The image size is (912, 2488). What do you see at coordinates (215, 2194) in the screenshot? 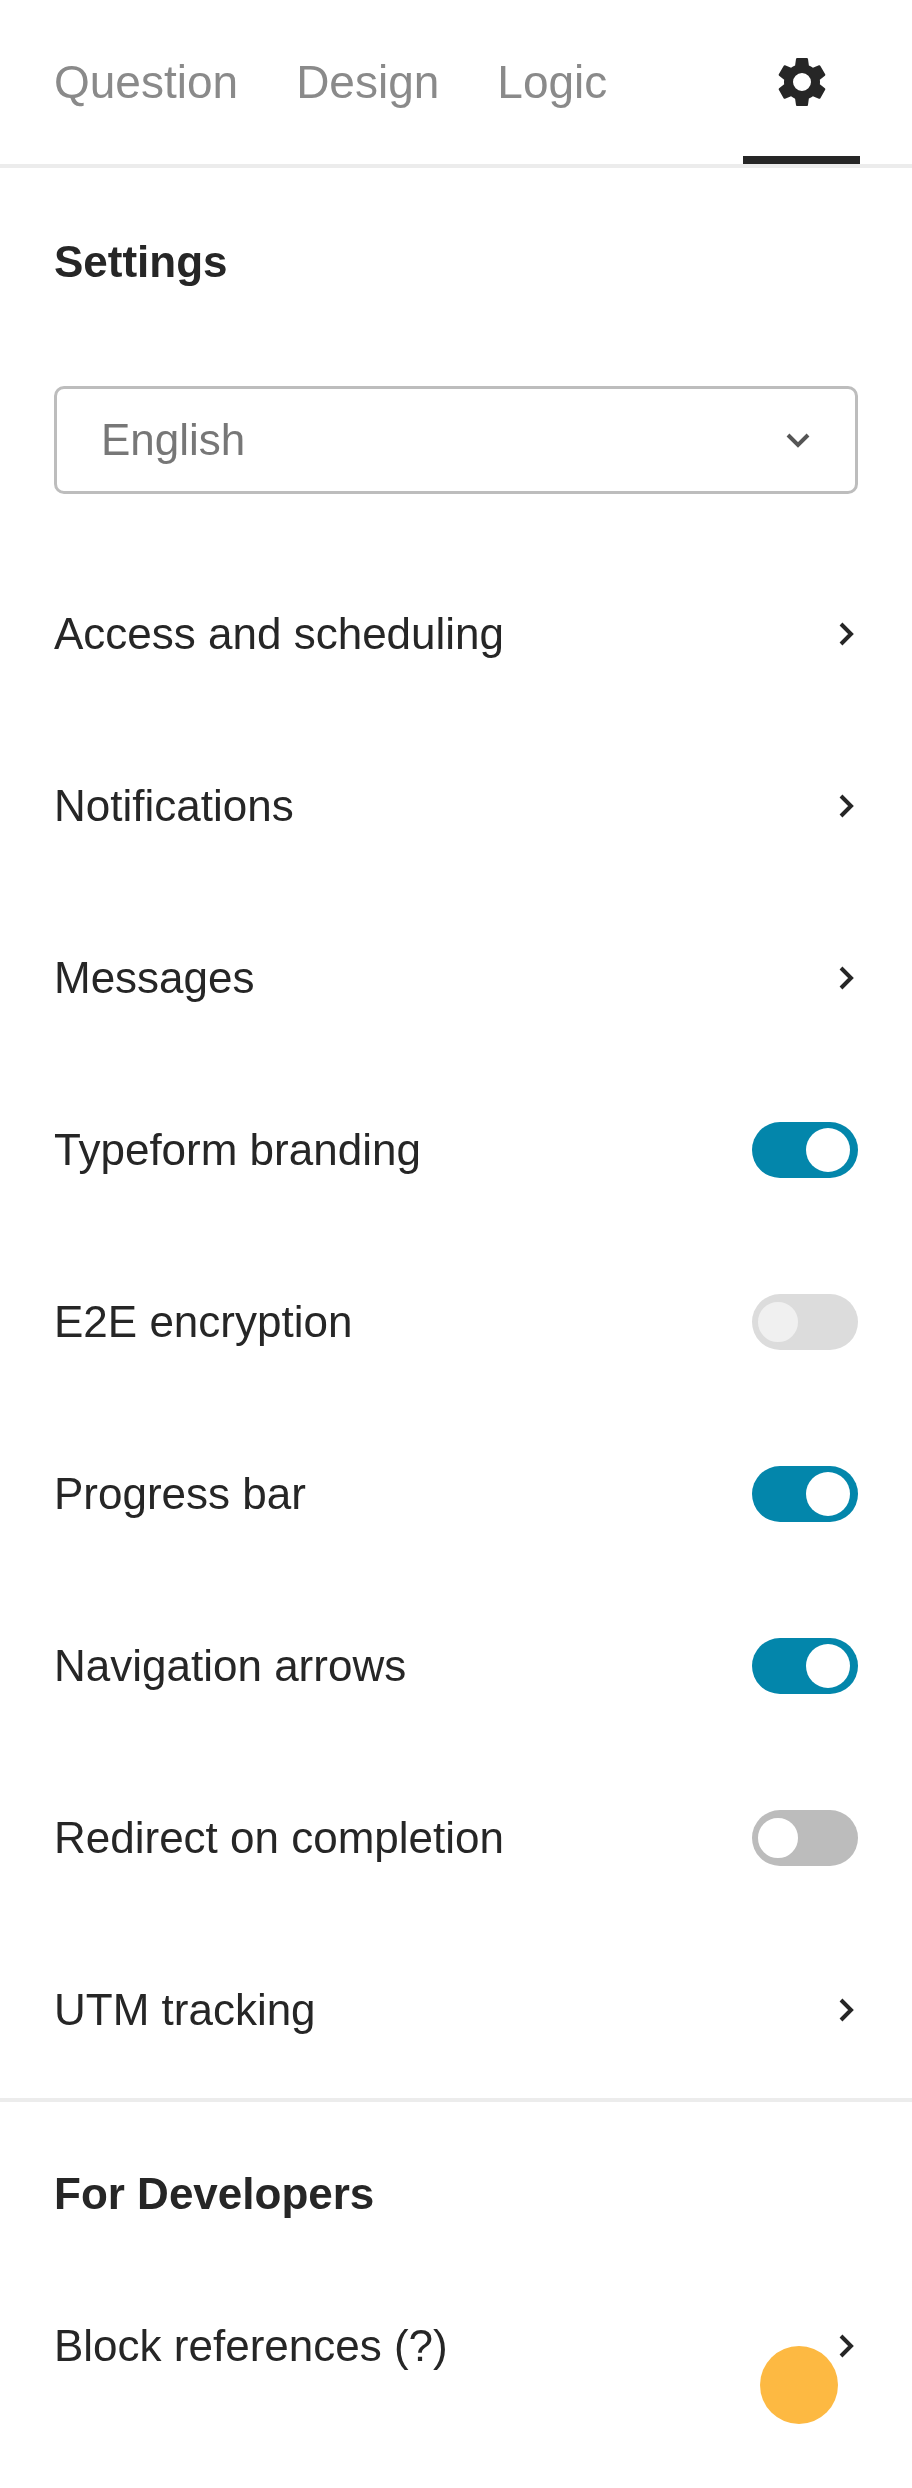
I see `section-heading: For Developers` at bounding box center [215, 2194].